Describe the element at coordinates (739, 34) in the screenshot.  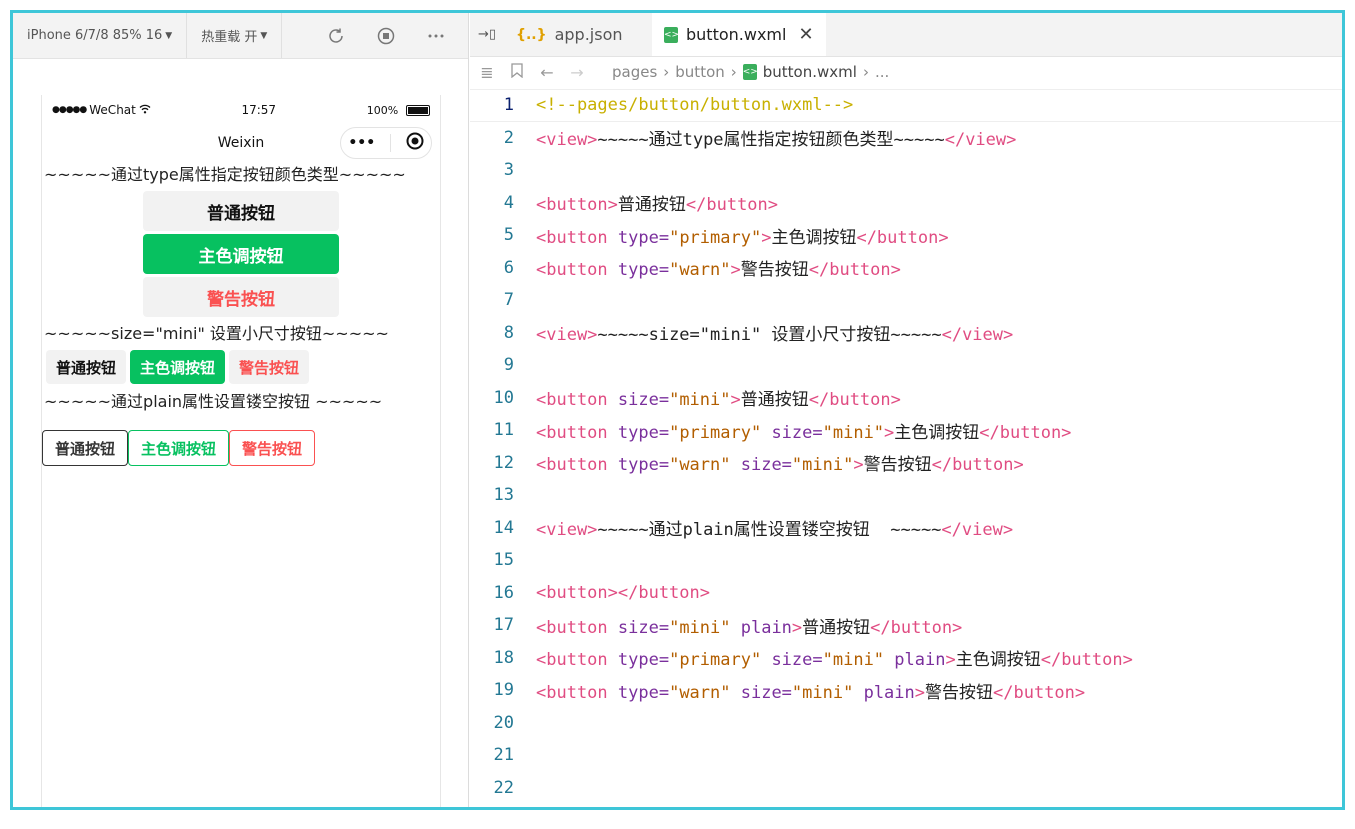
I see `tab-button-wxml: <> button.wxml ✕` at that location.